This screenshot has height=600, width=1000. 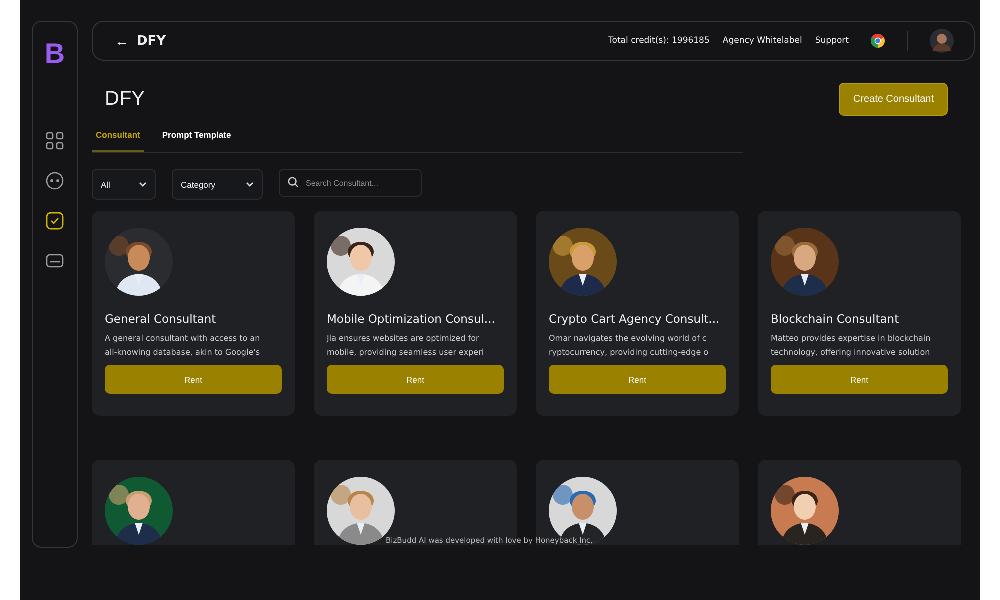 I want to click on create-consultant-button: Create Consultant, so click(x=893, y=99).